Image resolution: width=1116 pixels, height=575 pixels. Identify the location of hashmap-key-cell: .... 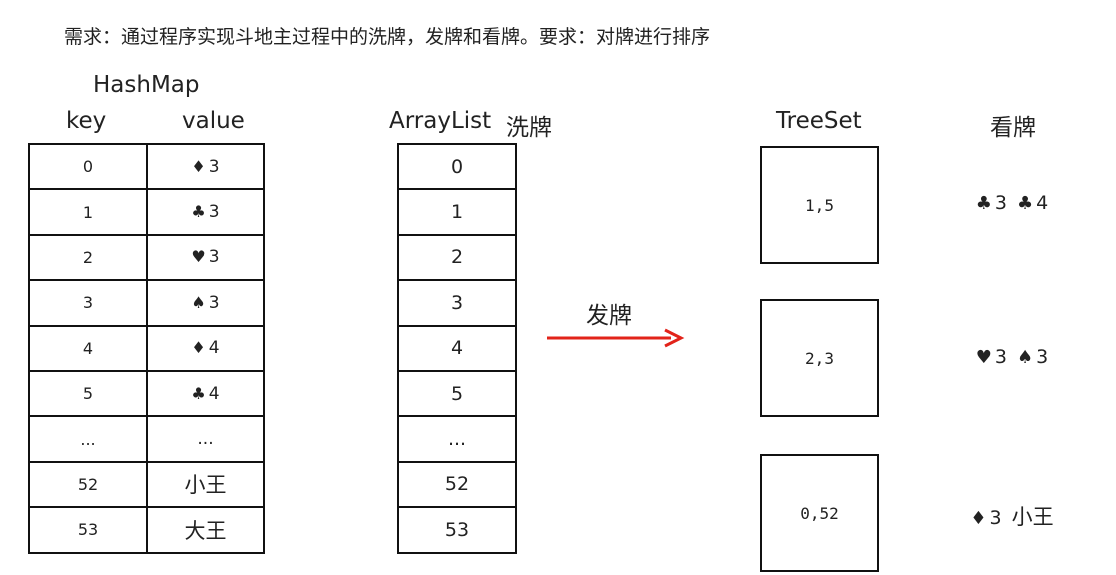
(88, 439).